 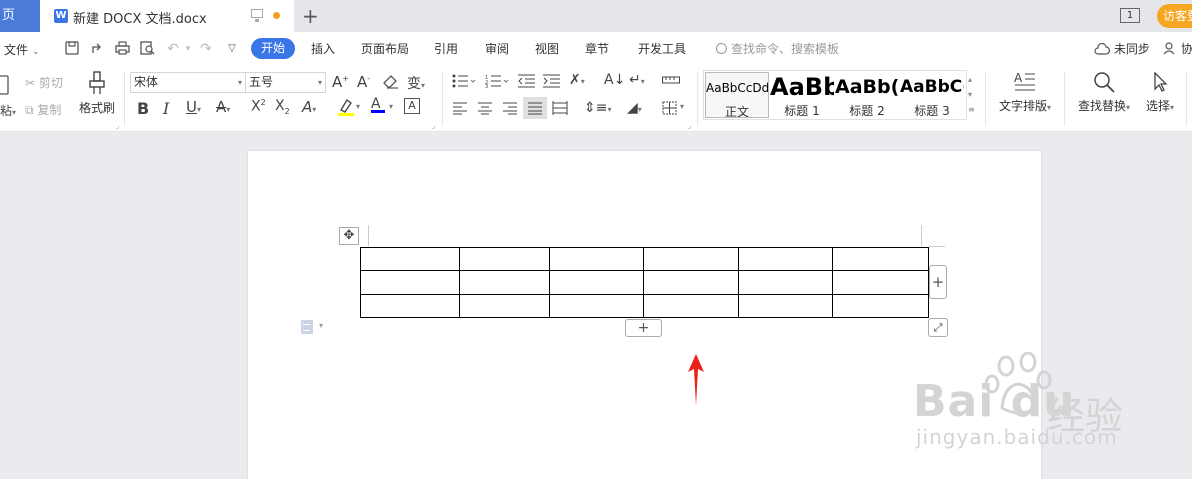 I want to click on home-tab: 页, so click(x=20, y=16).